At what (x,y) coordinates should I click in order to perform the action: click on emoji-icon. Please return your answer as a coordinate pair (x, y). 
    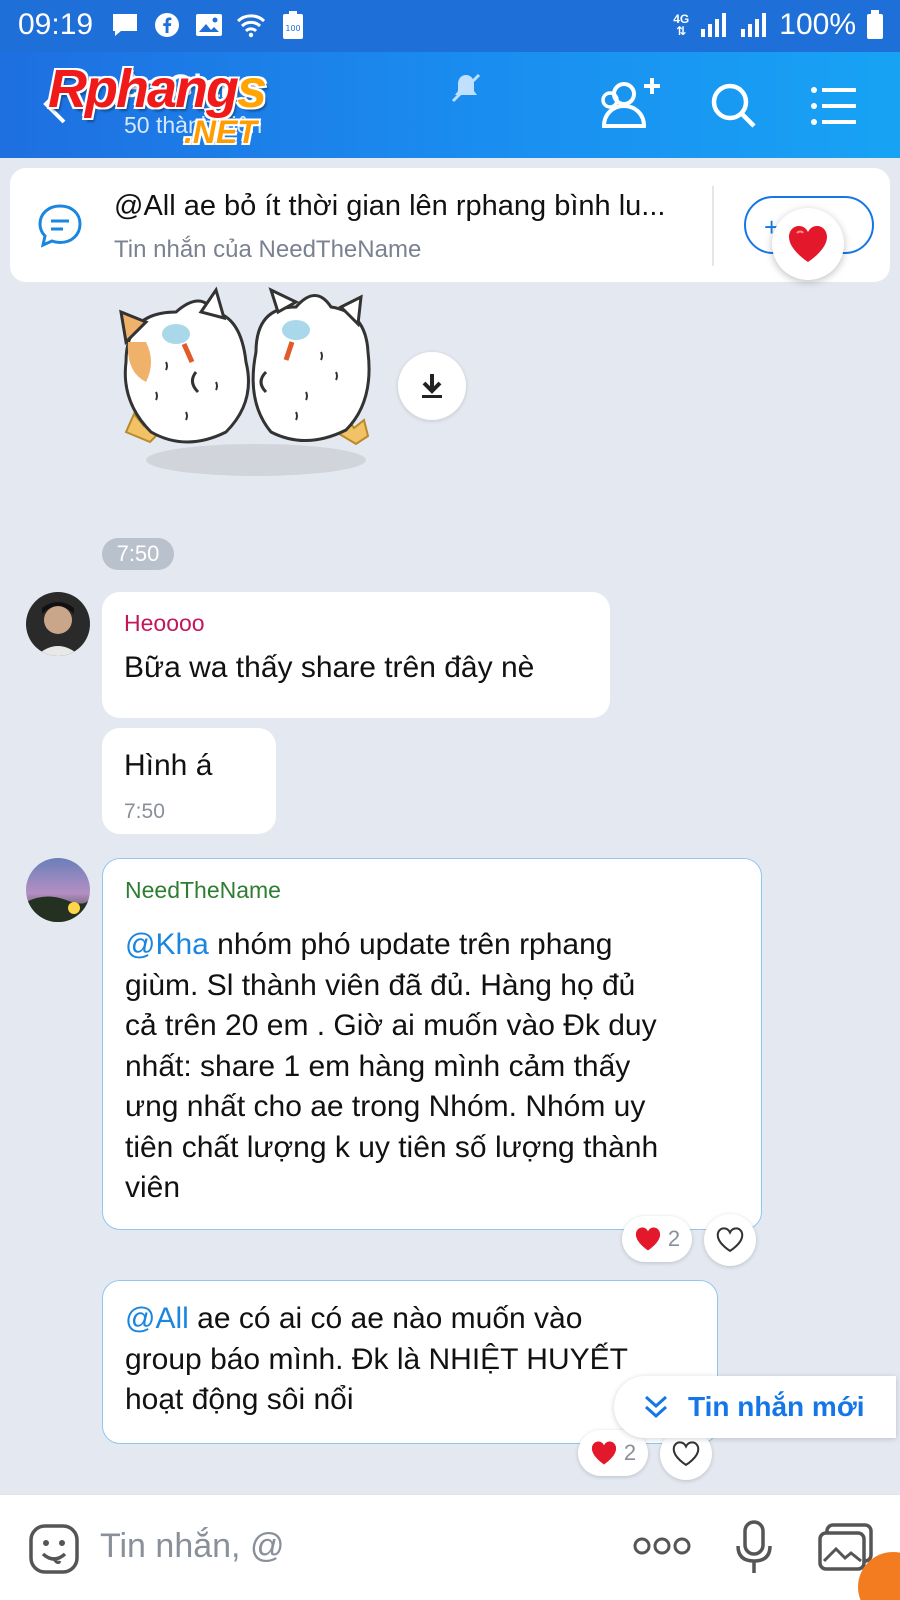
    Looking at the image, I should click on (54, 1549).